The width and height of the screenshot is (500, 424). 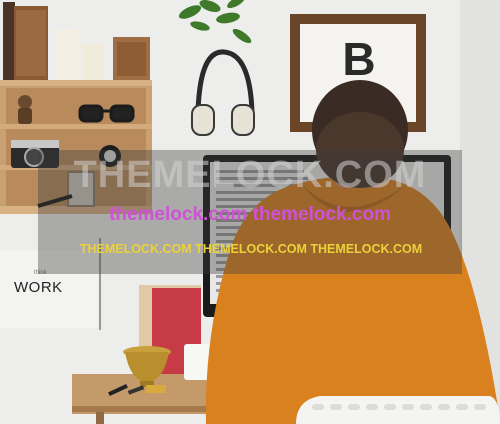 What do you see at coordinates (250, 175) in the screenshot?
I see `watermark-large: THEMELOCK.COM` at bounding box center [250, 175].